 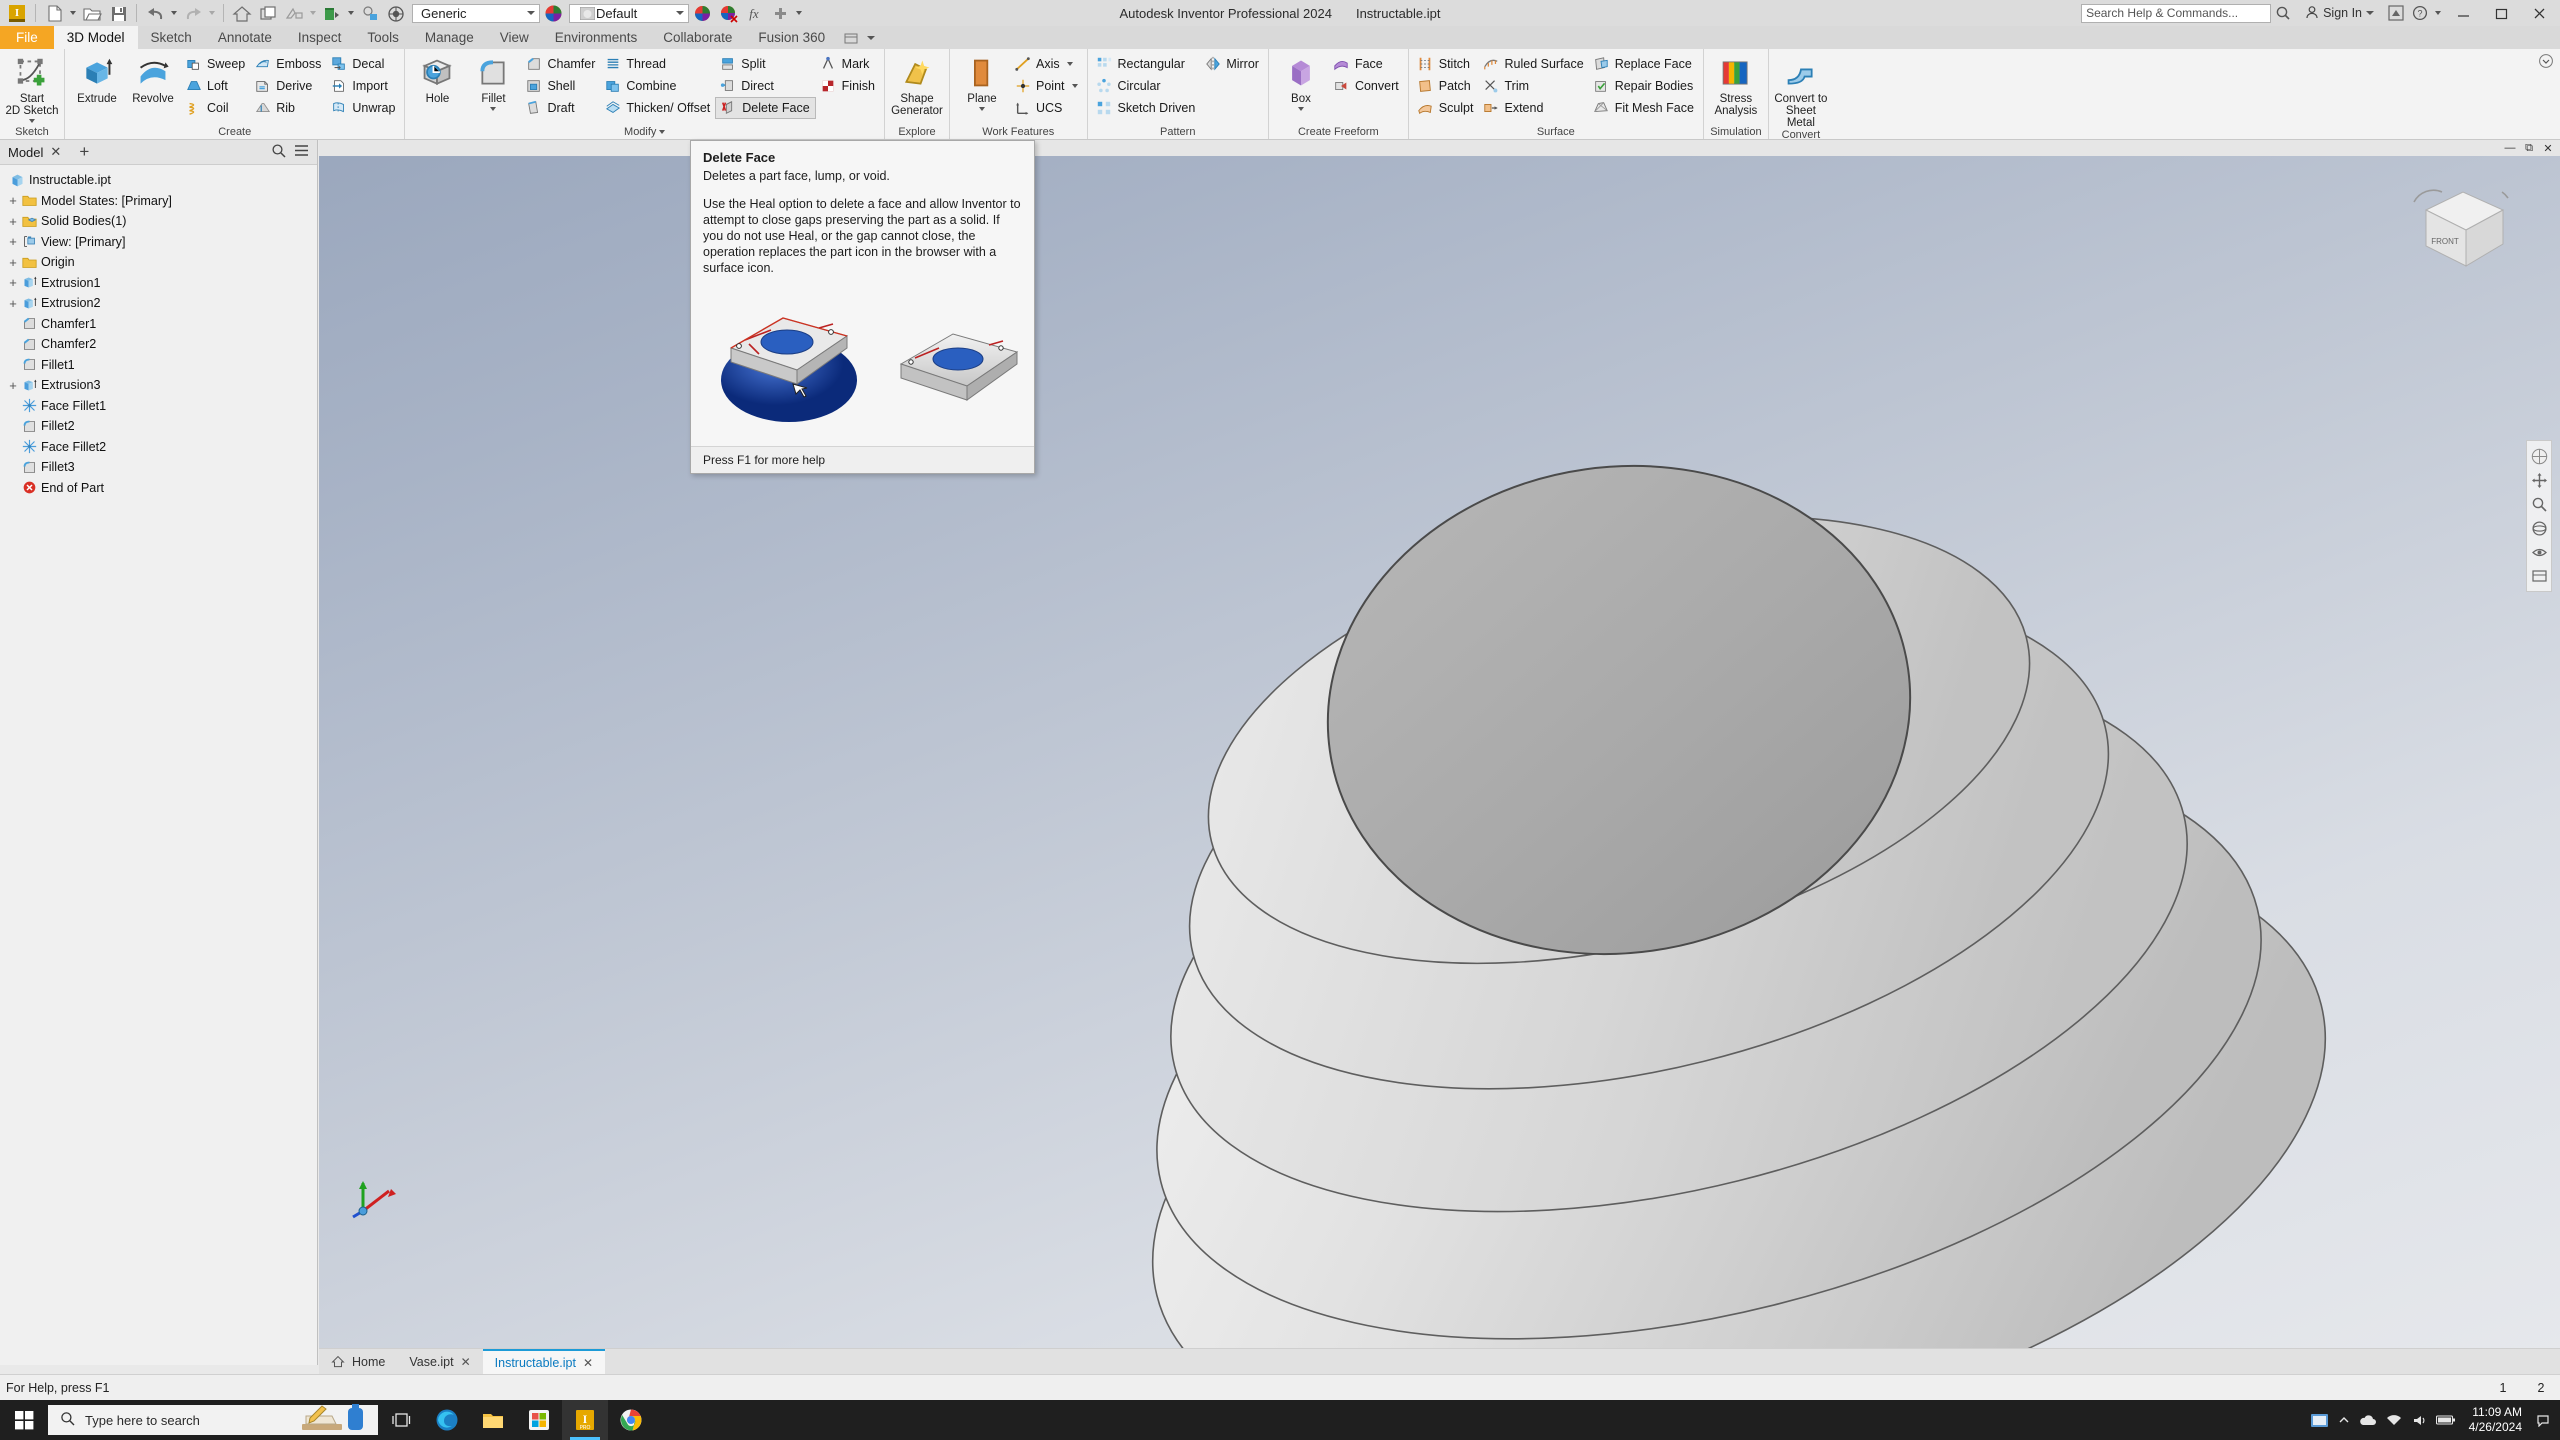 I want to click on ruled-surface-button: Ruled Surface, so click(x=1533, y=64).